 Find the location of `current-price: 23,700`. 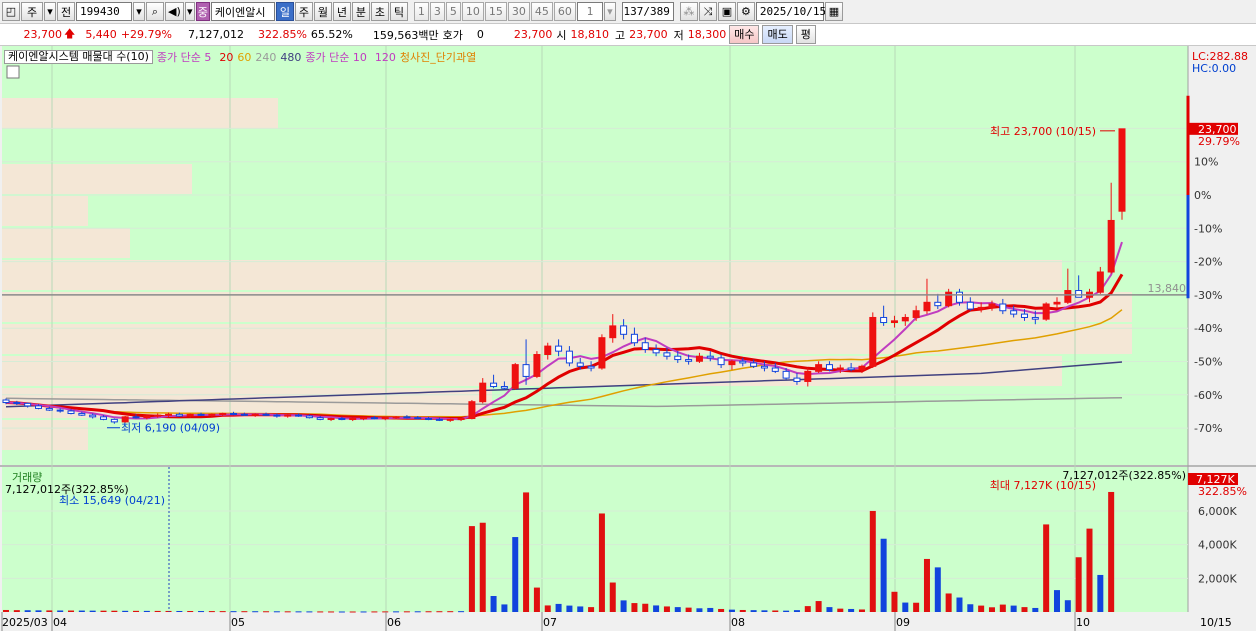

current-price: 23,700 is located at coordinates (43, 34).